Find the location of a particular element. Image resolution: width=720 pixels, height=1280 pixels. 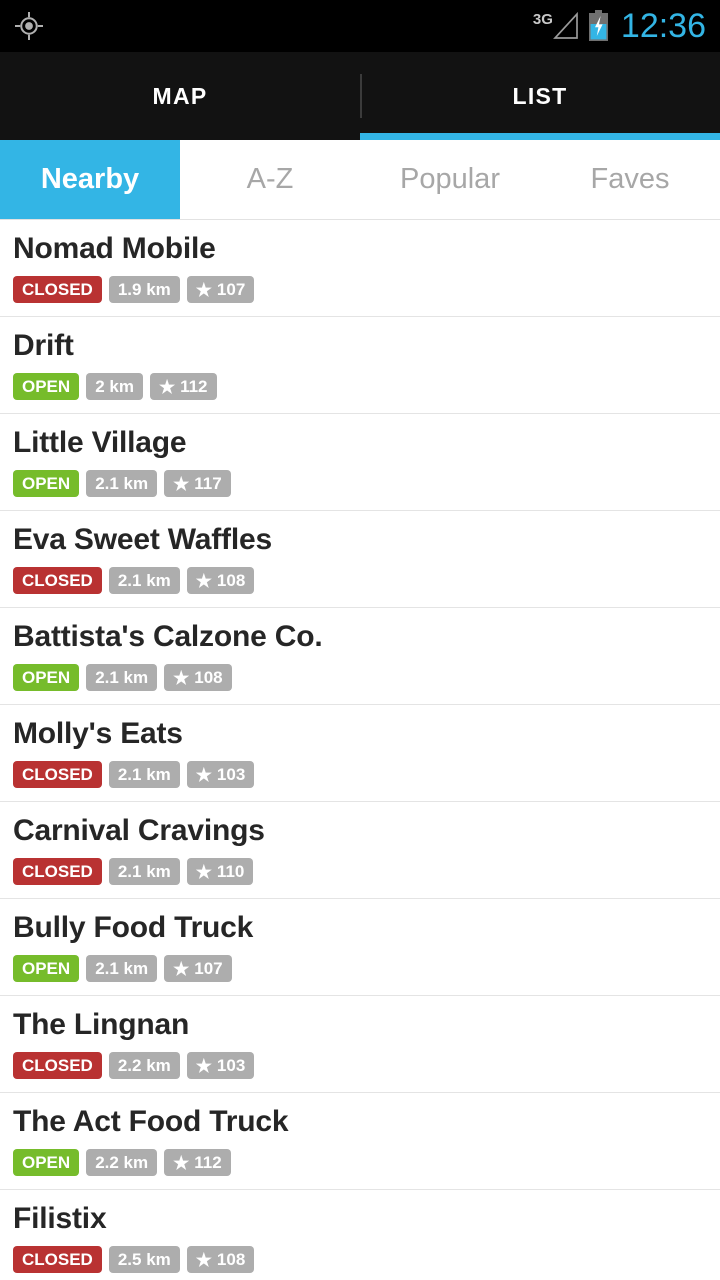

rating-value: 110 is located at coordinates (230, 871).